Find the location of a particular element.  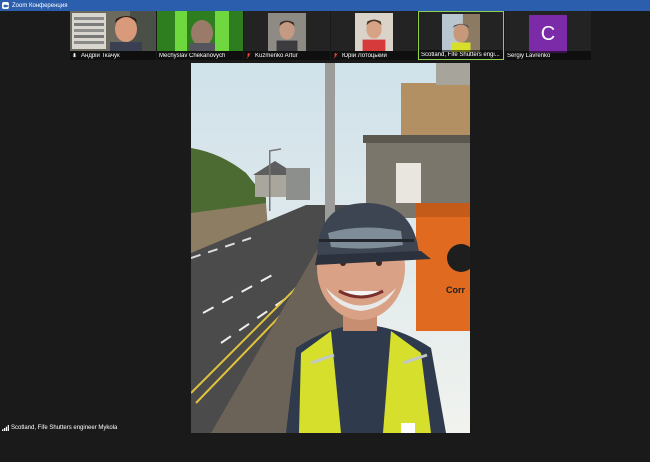

participant-tile: Kuzmenko Artur is located at coordinates (287, 35).